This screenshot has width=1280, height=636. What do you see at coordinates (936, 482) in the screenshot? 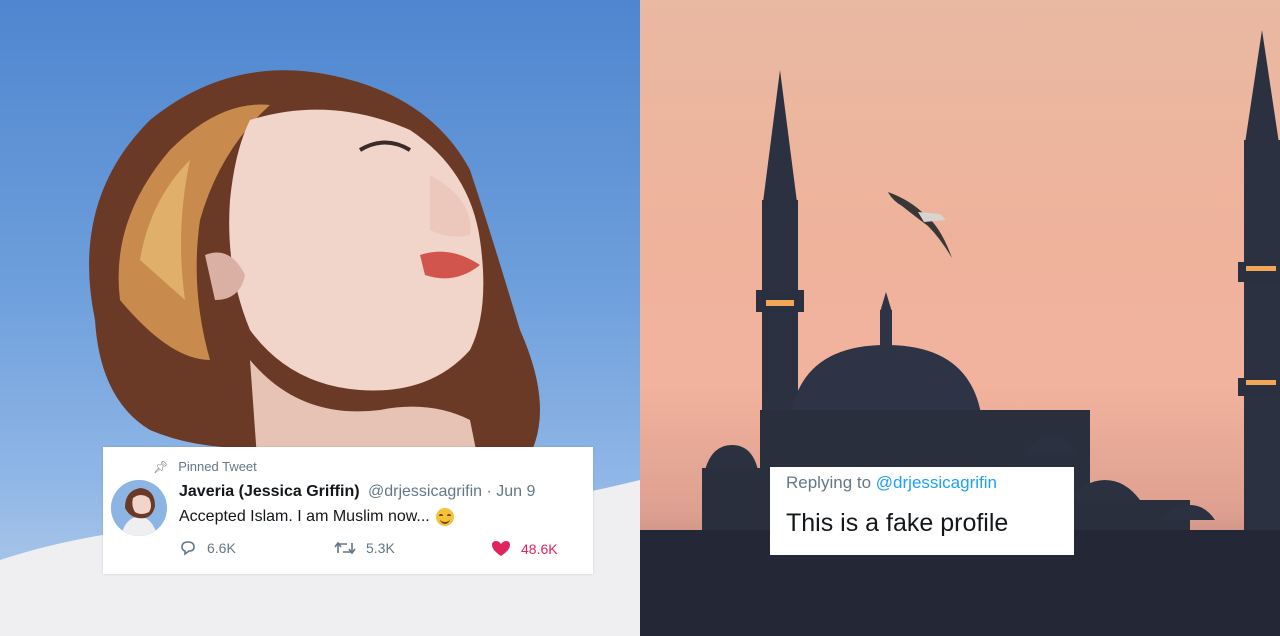
I see `reply-mention-link: @drjessicagrifin` at bounding box center [936, 482].